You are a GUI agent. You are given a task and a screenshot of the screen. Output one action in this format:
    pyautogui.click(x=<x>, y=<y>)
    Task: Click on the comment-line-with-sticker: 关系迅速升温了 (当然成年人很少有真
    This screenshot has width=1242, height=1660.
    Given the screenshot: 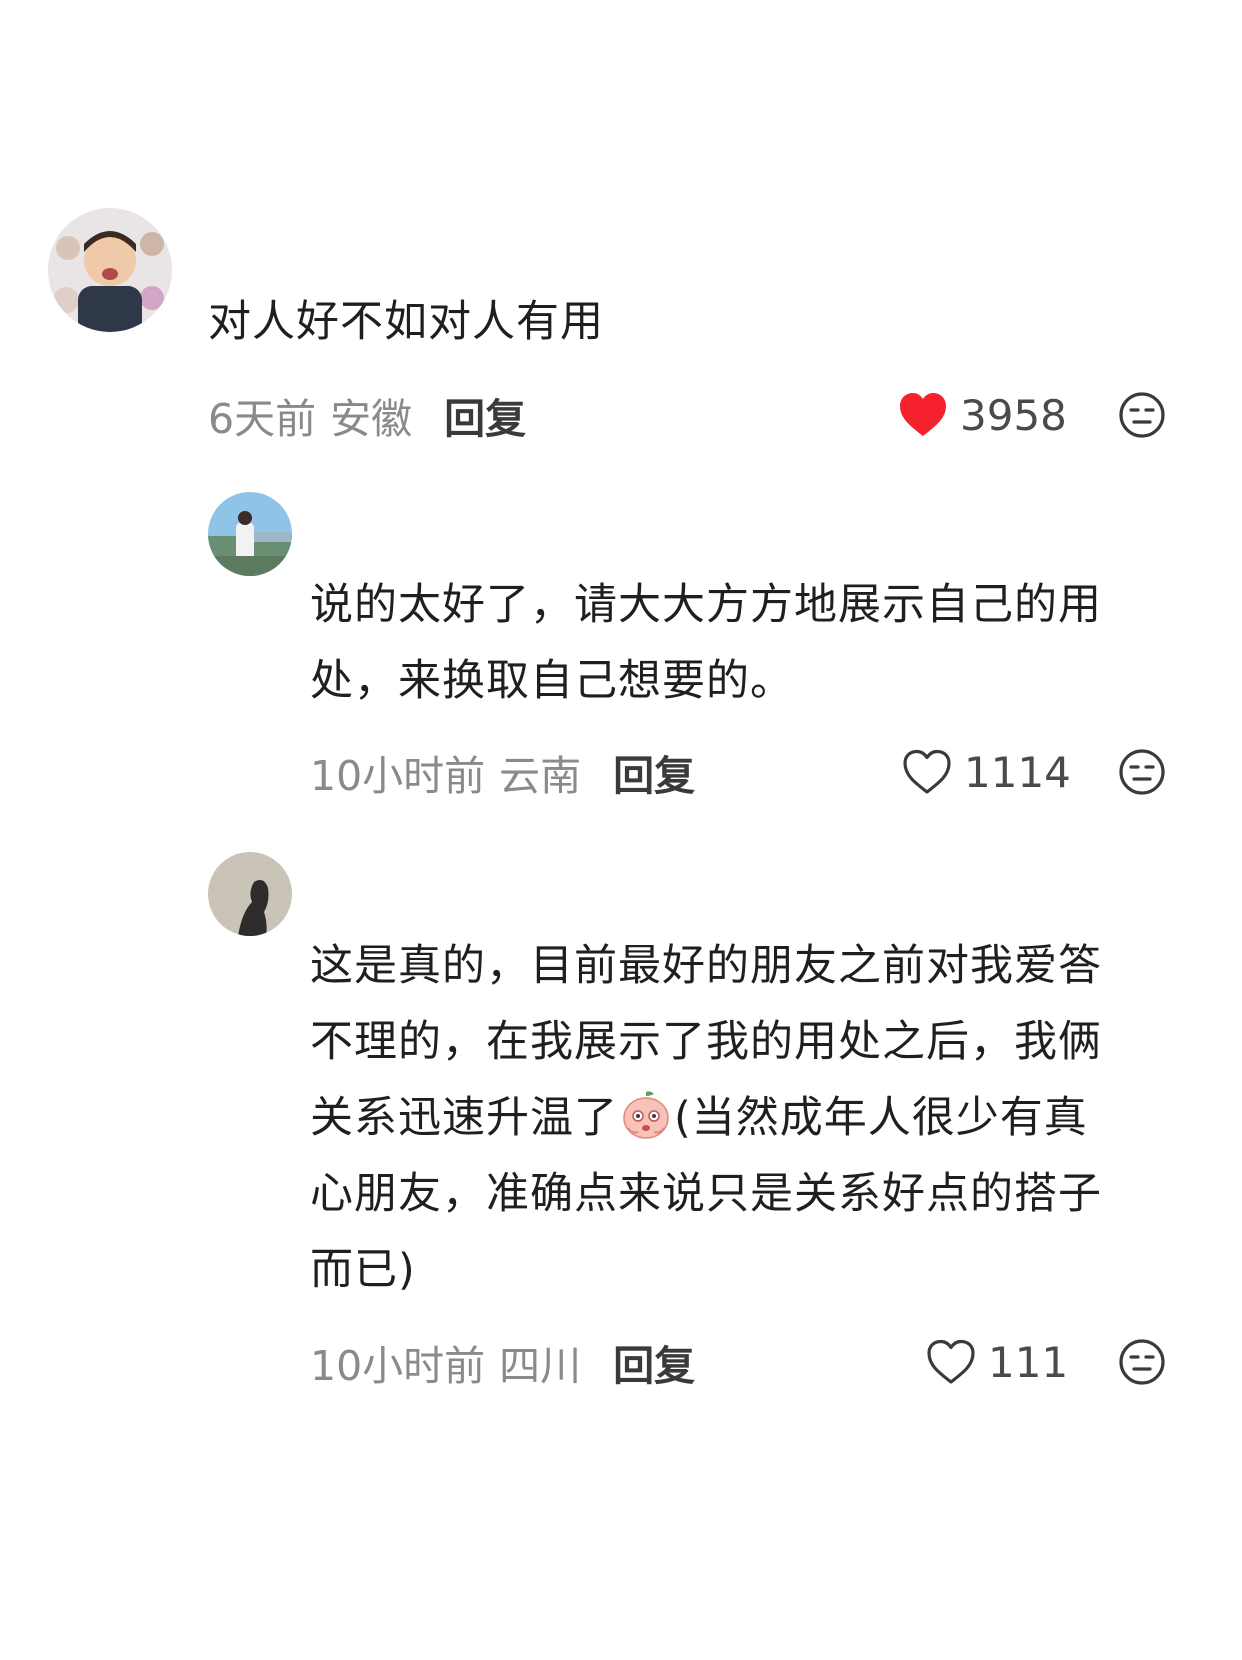 What is the action you would take?
    pyautogui.click(x=760, y=1118)
    